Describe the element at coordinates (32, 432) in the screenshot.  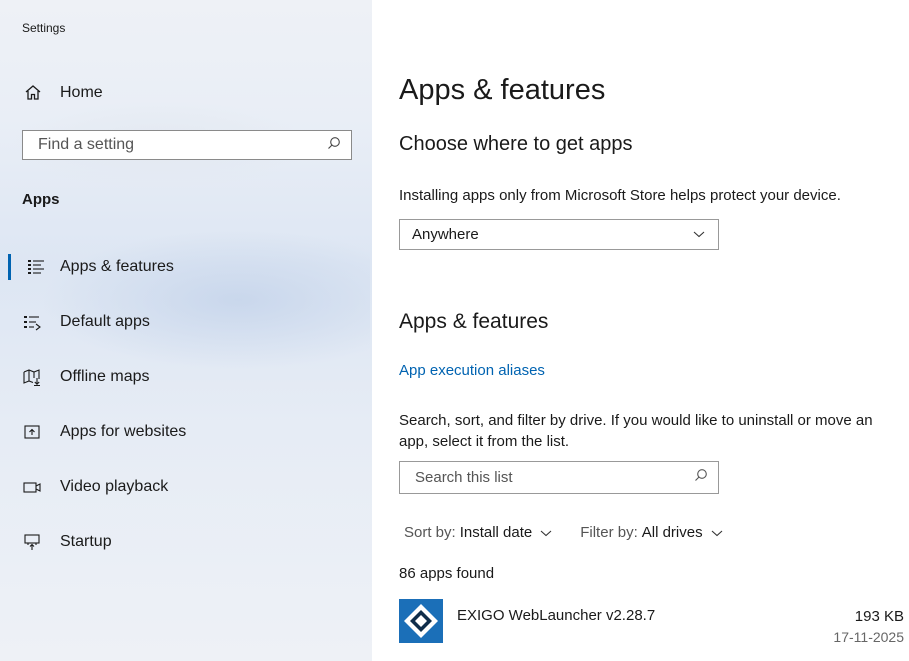
I see `apps-for-websites-icon` at that location.